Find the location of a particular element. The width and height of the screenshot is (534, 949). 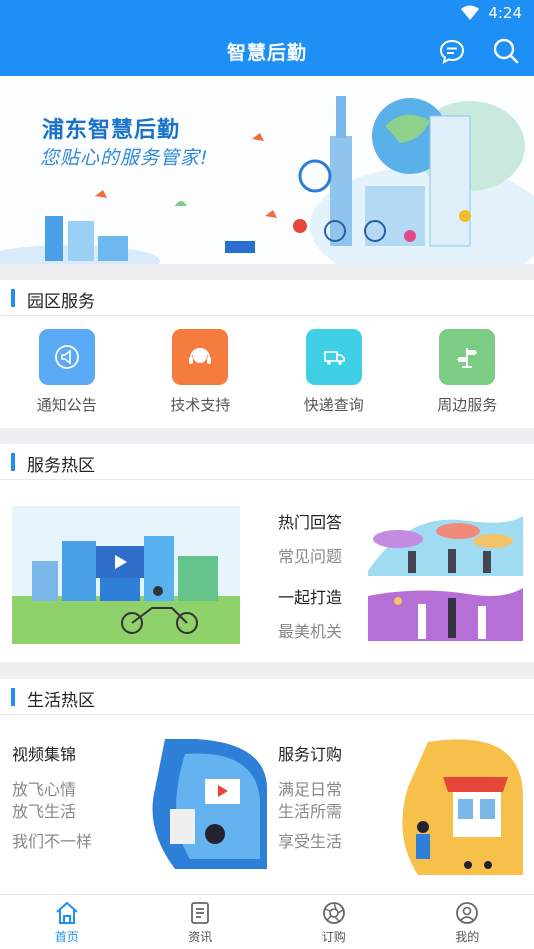

life-card-order: 服务订购 满足日常 生活所需 享受生活 is located at coordinates (310, 797).